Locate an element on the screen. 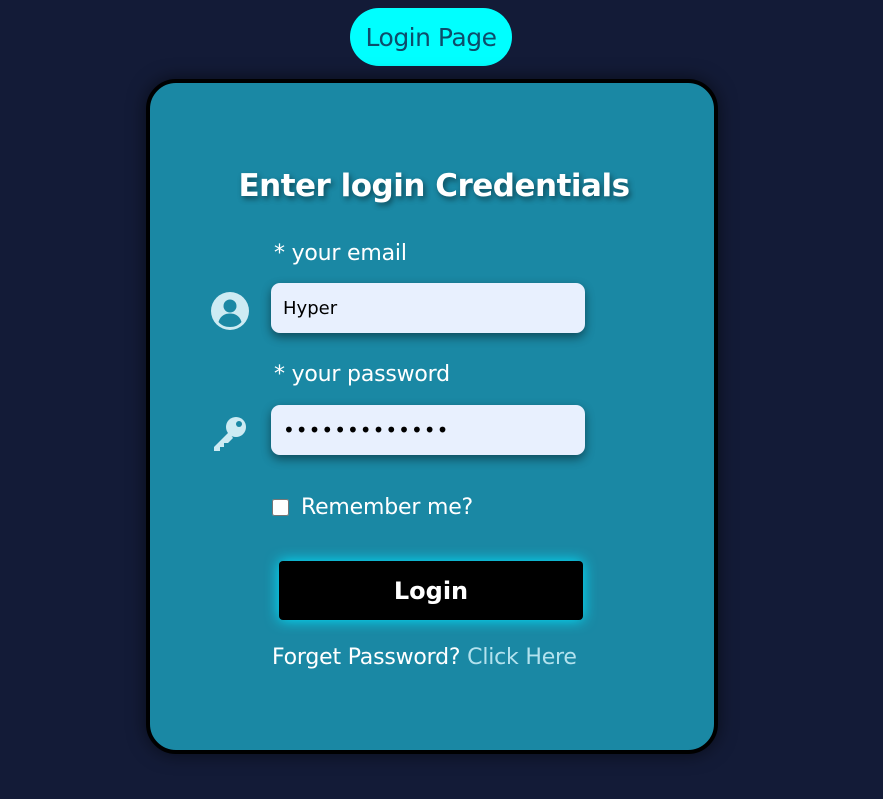 This screenshot has width=883, height=799. forgot-password-link: Click Here is located at coordinates (522, 657).